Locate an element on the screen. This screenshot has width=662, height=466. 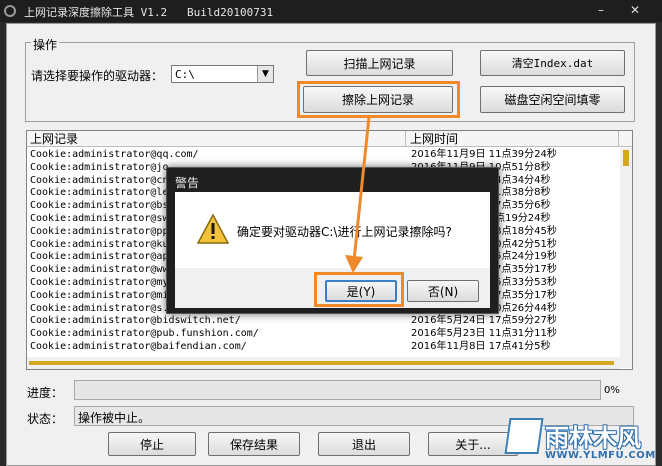
annotation-arrow is located at coordinates (358, 194).